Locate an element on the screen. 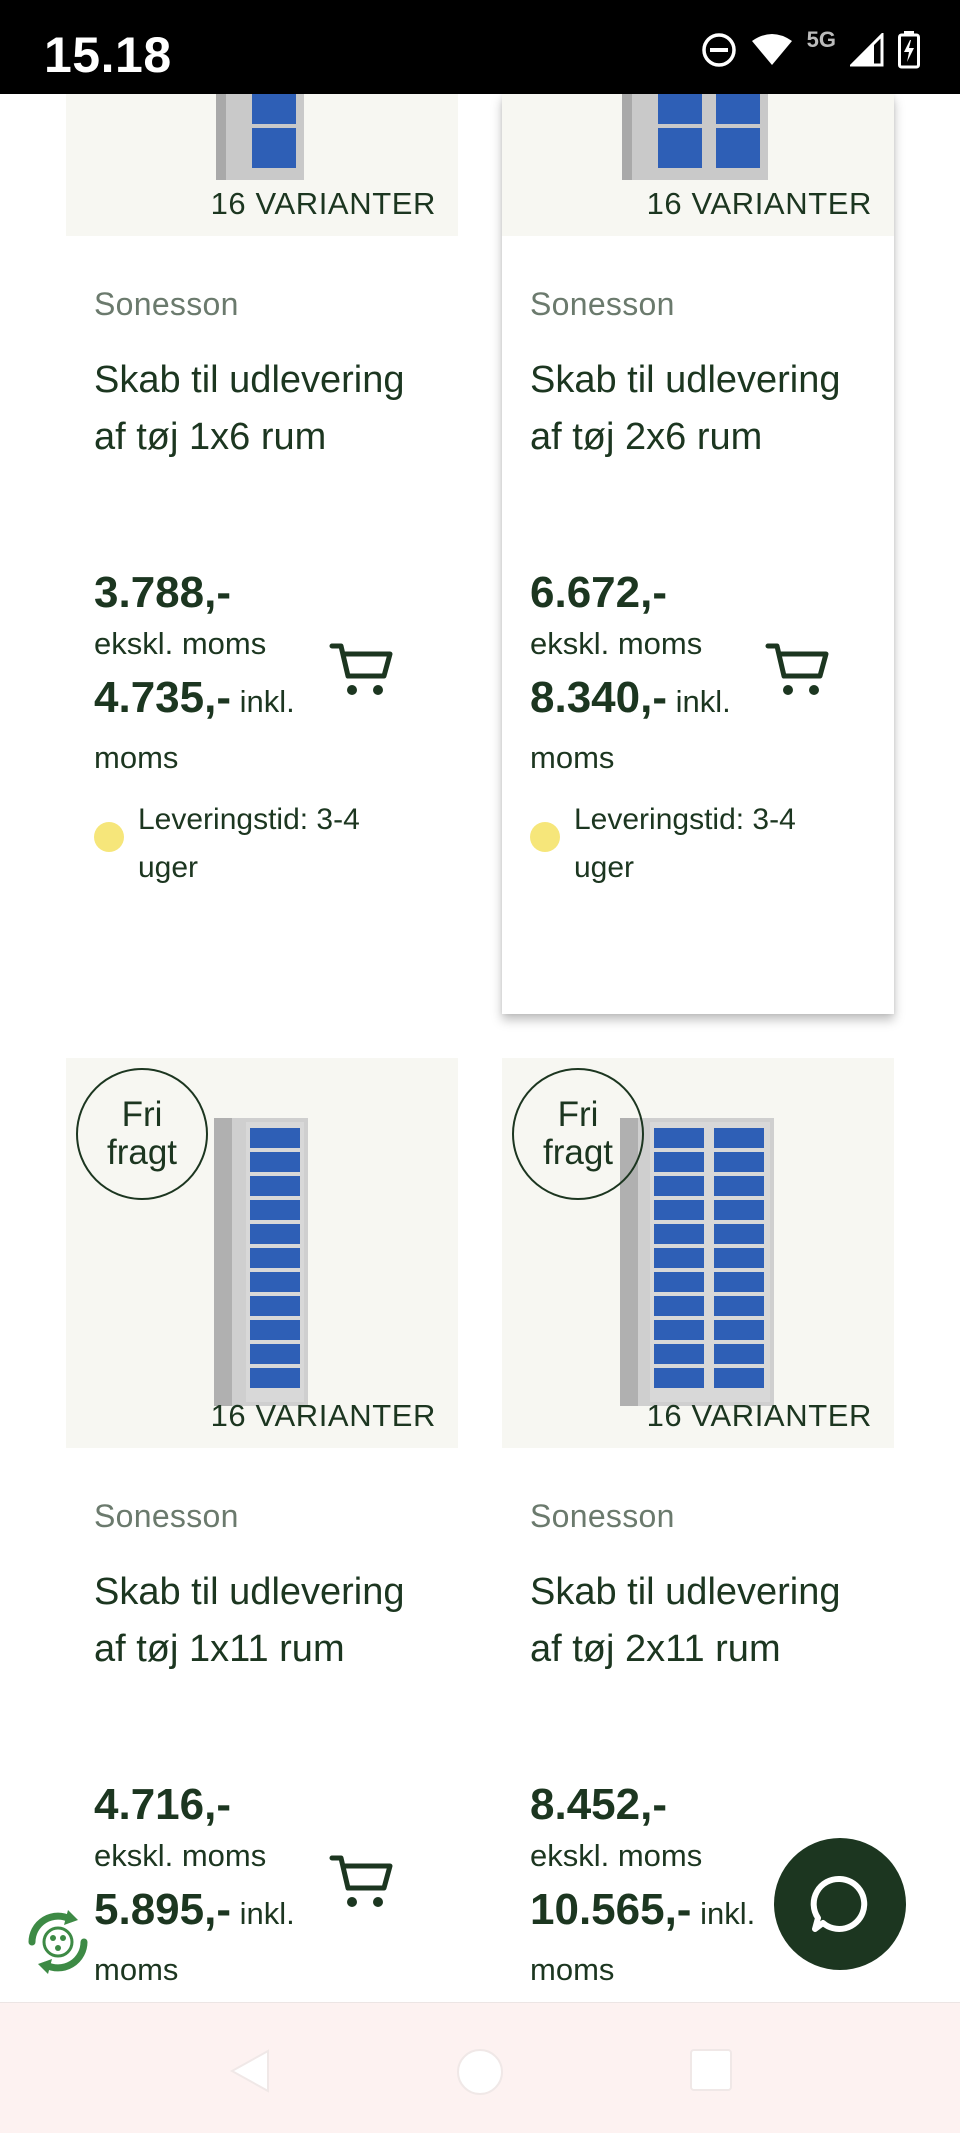  chat-button is located at coordinates (840, 1904).